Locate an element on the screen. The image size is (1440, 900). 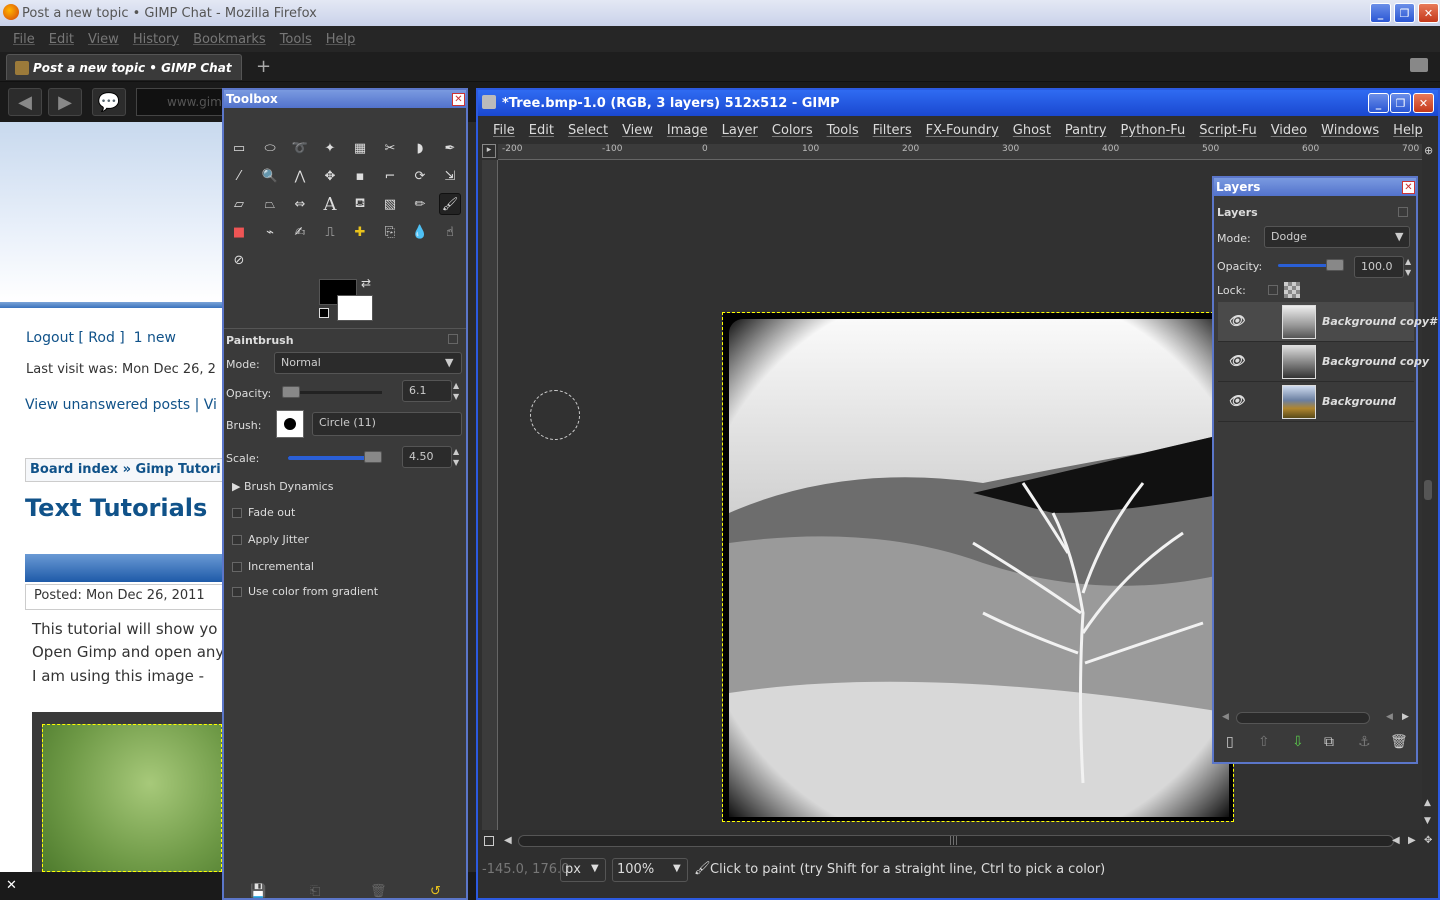
gimp-close-button: ✕ is located at coordinates (1423, 103).